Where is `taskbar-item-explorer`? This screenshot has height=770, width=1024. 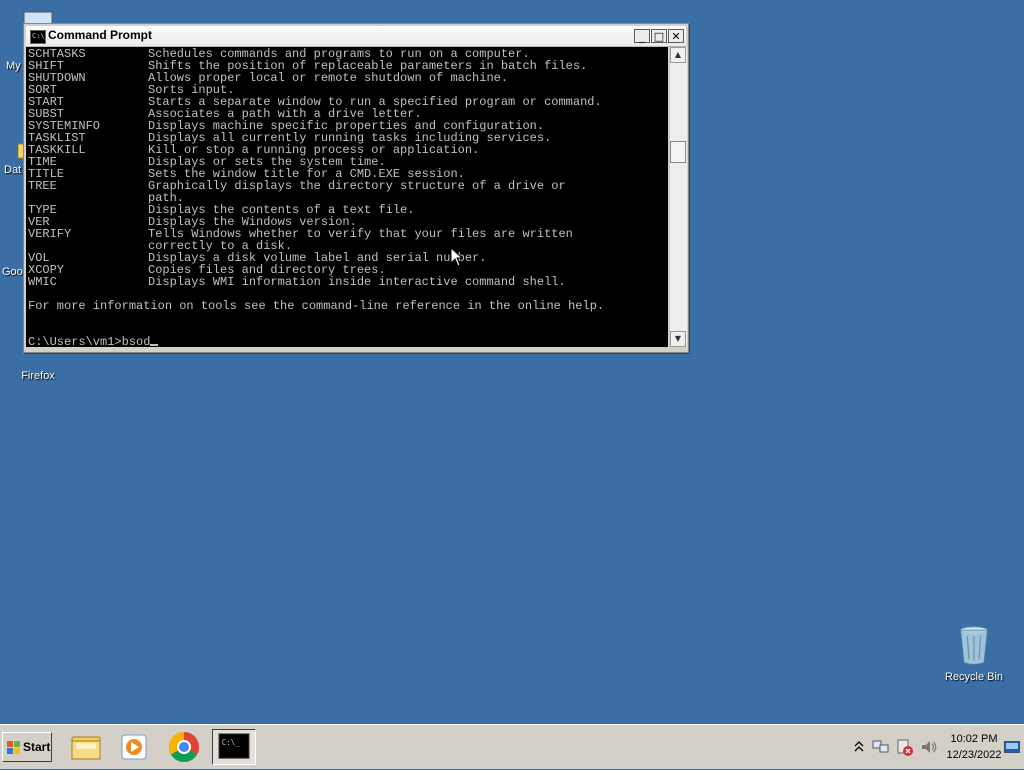
taskbar-item-explorer is located at coordinates (86, 747).